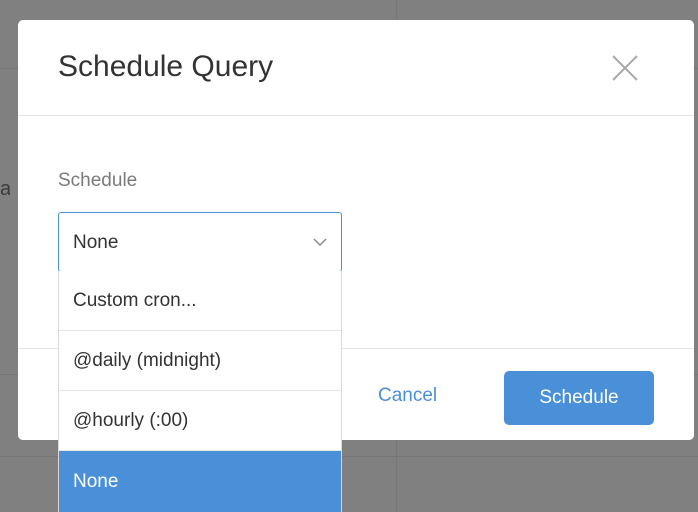 The width and height of the screenshot is (698, 512). What do you see at coordinates (166, 66) in the screenshot?
I see `modal-title: Schedule Query` at bounding box center [166, 66].